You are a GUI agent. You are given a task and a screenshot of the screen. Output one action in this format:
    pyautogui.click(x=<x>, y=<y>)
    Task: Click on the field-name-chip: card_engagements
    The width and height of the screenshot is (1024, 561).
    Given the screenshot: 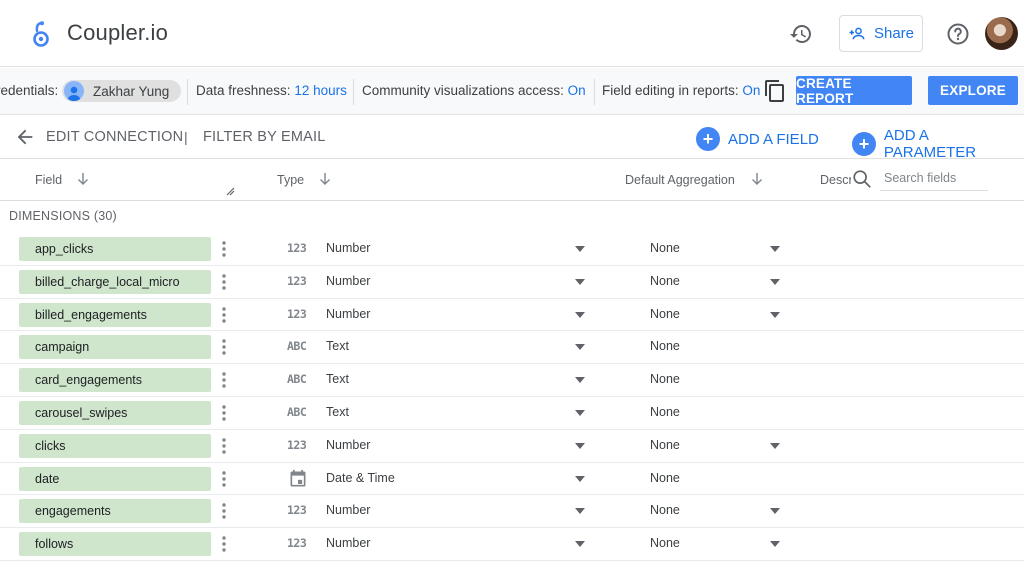 What is the action you would take?
    pyautogui.click(x=115, y=380)
    